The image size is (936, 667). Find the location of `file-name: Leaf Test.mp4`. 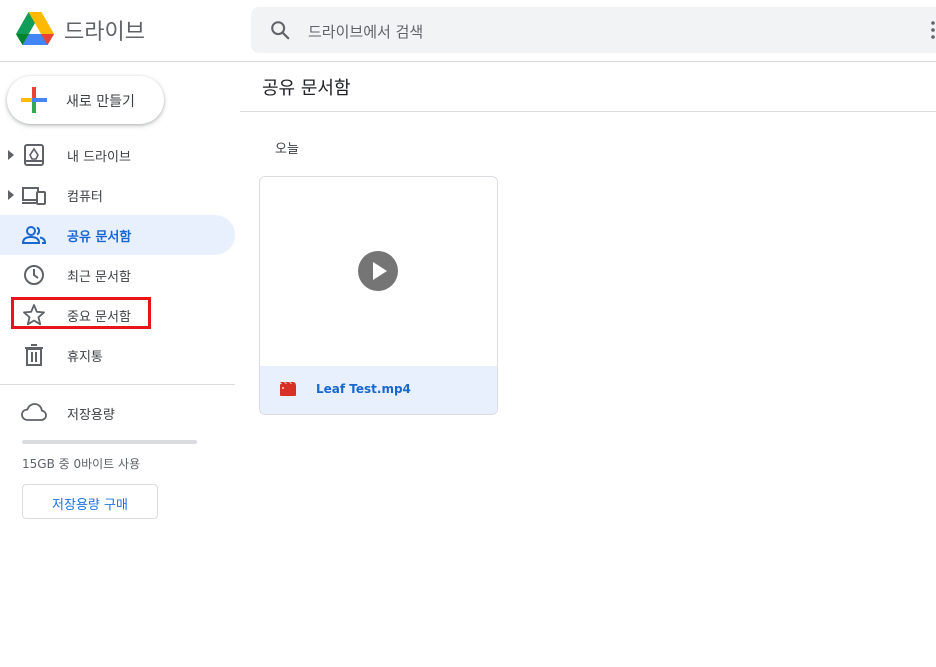

file-name: Leaf Test.mp4 is located at coordinates (363, 389).